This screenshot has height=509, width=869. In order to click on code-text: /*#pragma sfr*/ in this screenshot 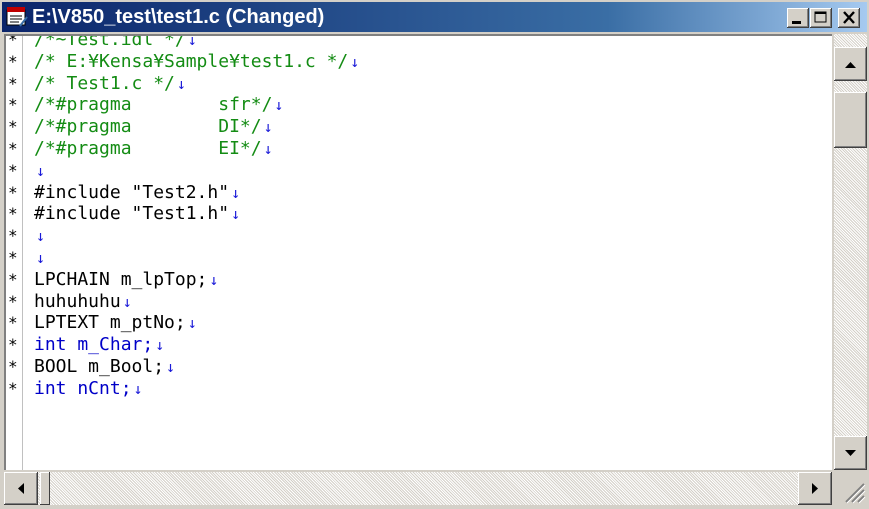, I will do `click(153, 105)`.